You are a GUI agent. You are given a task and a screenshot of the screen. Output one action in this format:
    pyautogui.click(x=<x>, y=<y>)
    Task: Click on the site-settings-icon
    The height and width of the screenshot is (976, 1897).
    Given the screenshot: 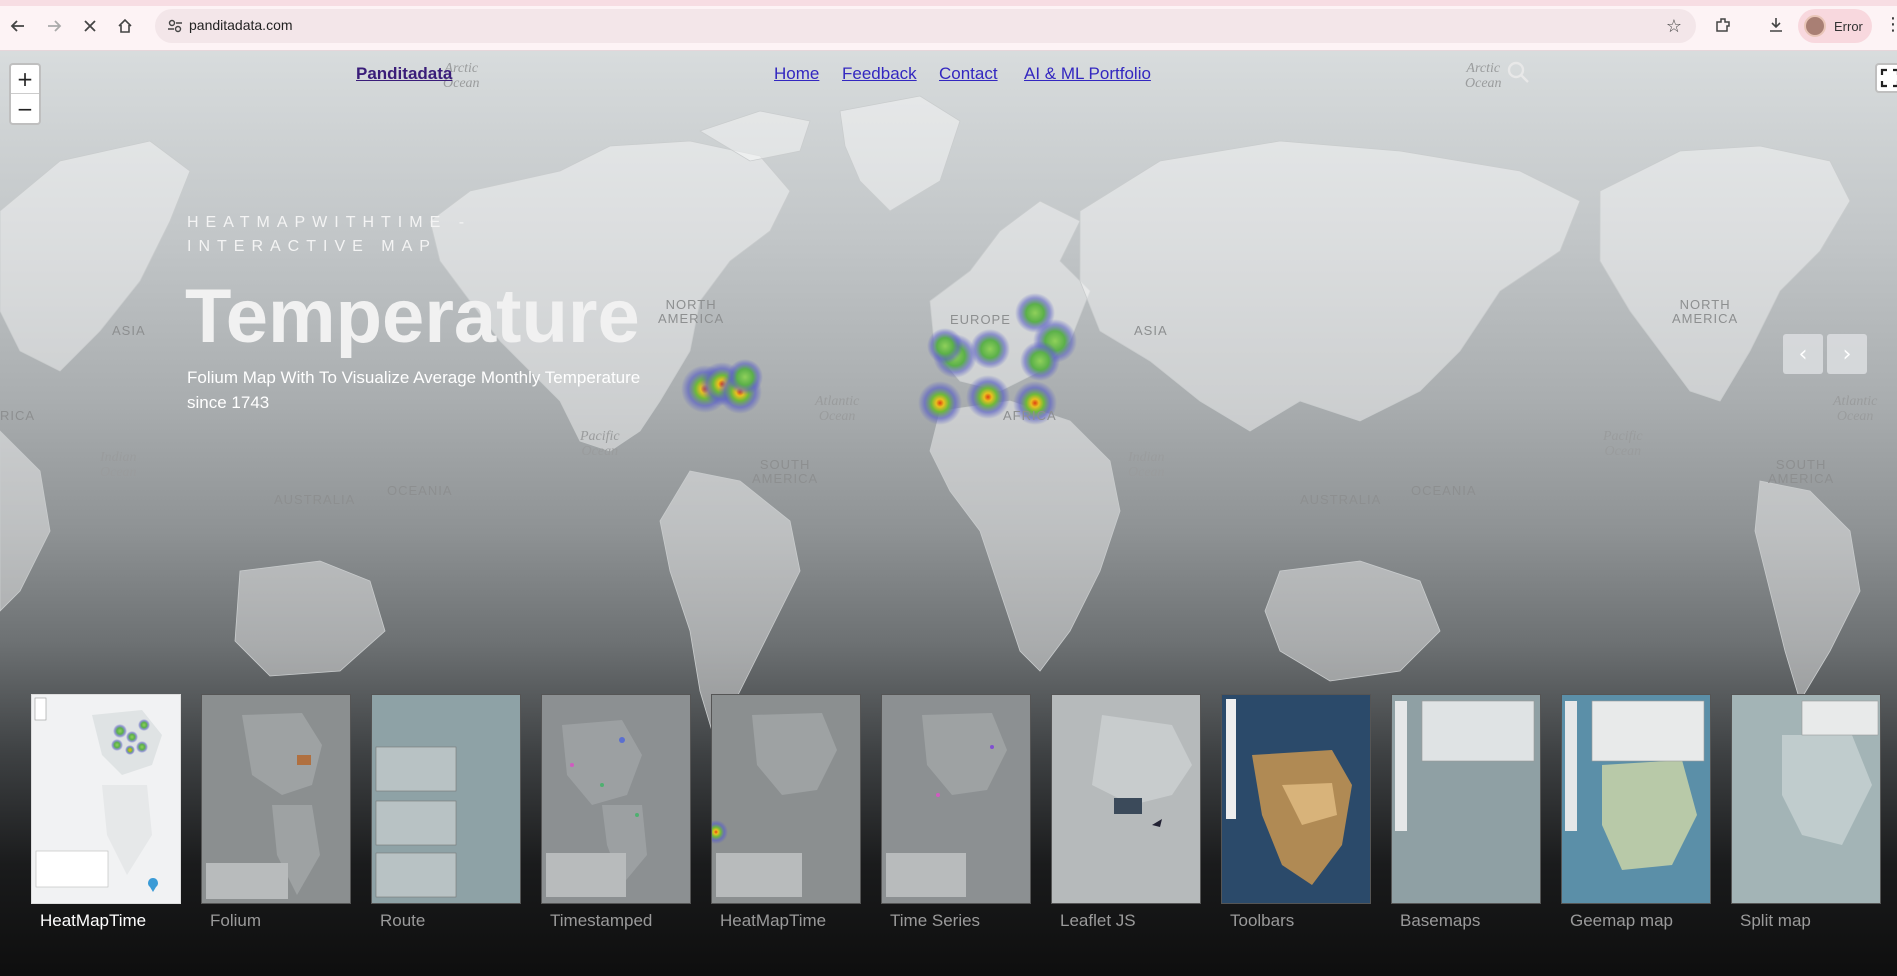 What is the action you would take?
    pyautogui.click(x=175, y=26)
    